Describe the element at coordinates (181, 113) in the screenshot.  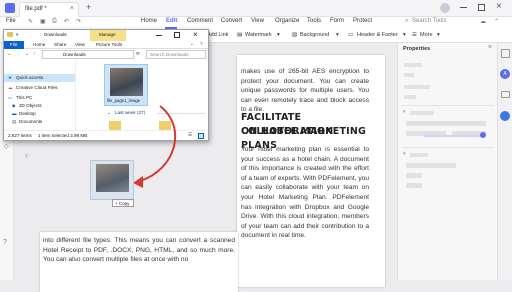
I see `group-divider` at that location.